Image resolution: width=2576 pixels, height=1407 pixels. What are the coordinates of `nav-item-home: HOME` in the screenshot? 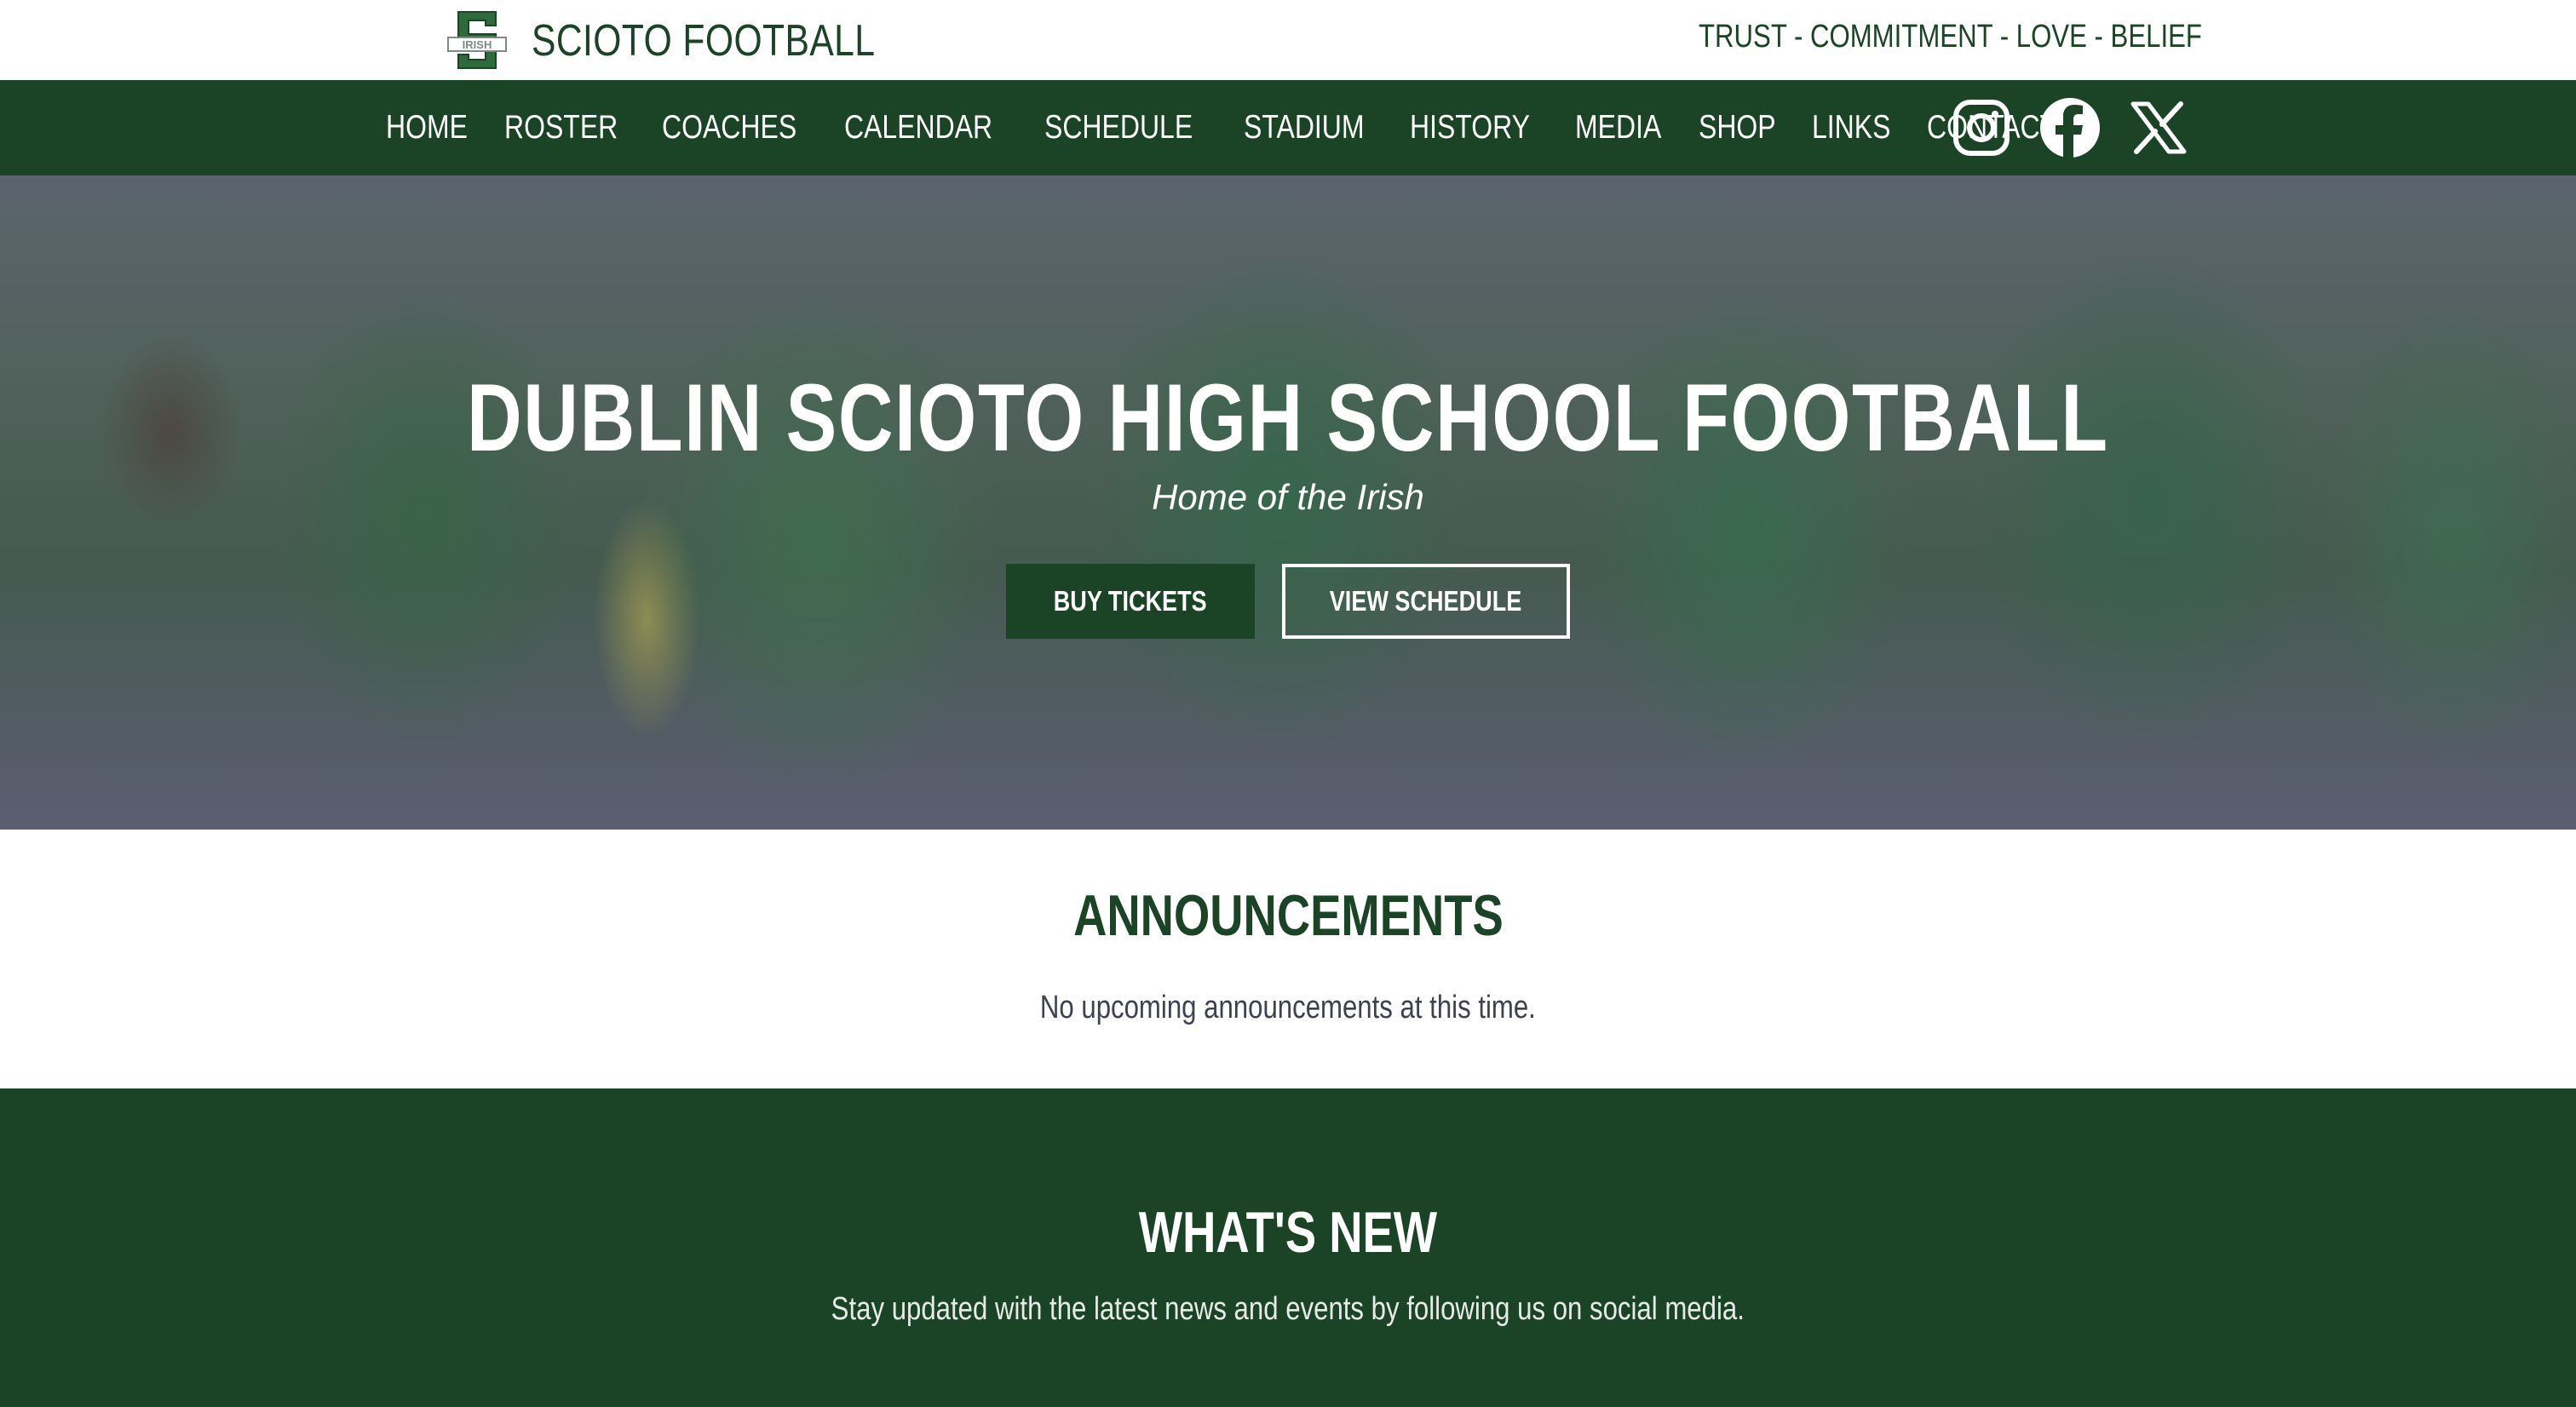 It's located at (436, 127).